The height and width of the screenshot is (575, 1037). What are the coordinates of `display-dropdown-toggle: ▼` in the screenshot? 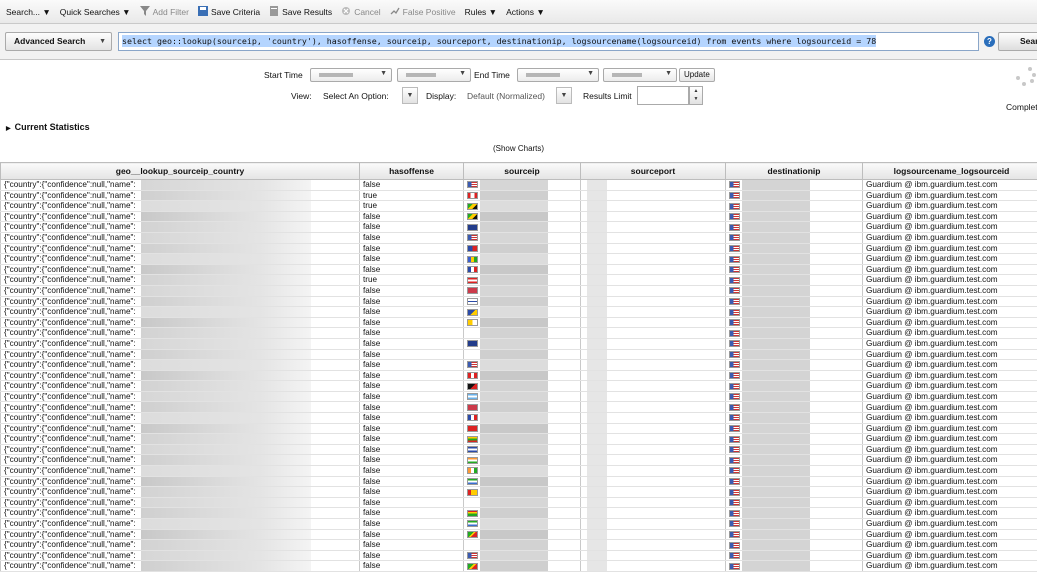 It's located at (564, 95).